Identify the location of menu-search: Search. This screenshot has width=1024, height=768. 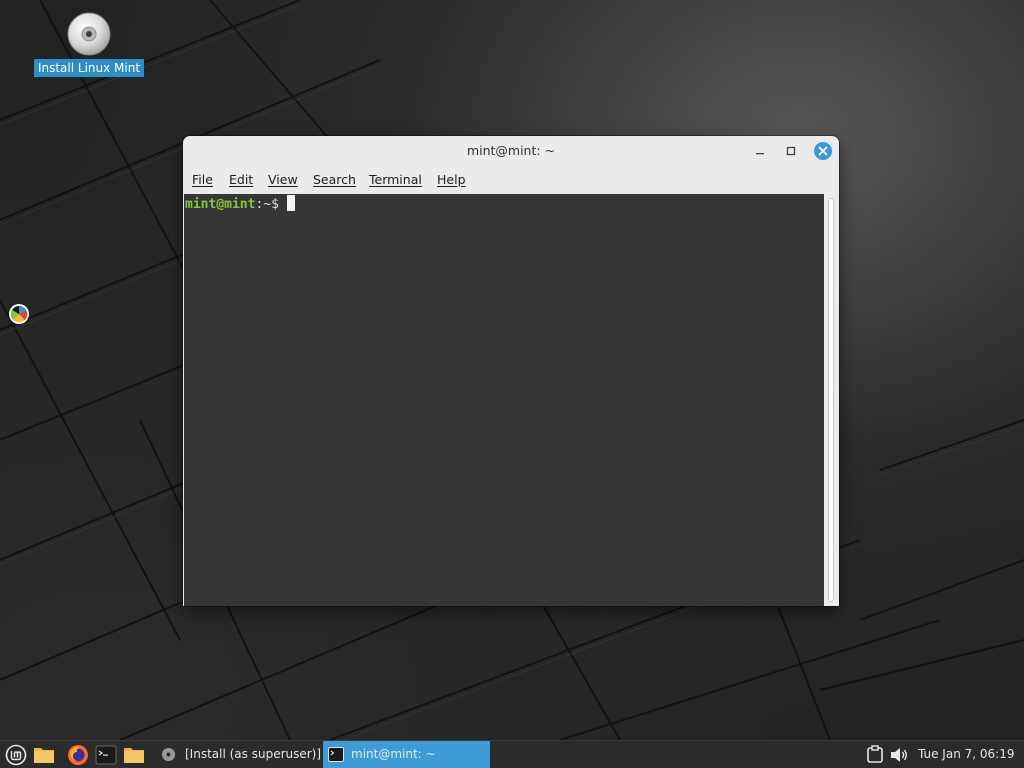
(334, 179).